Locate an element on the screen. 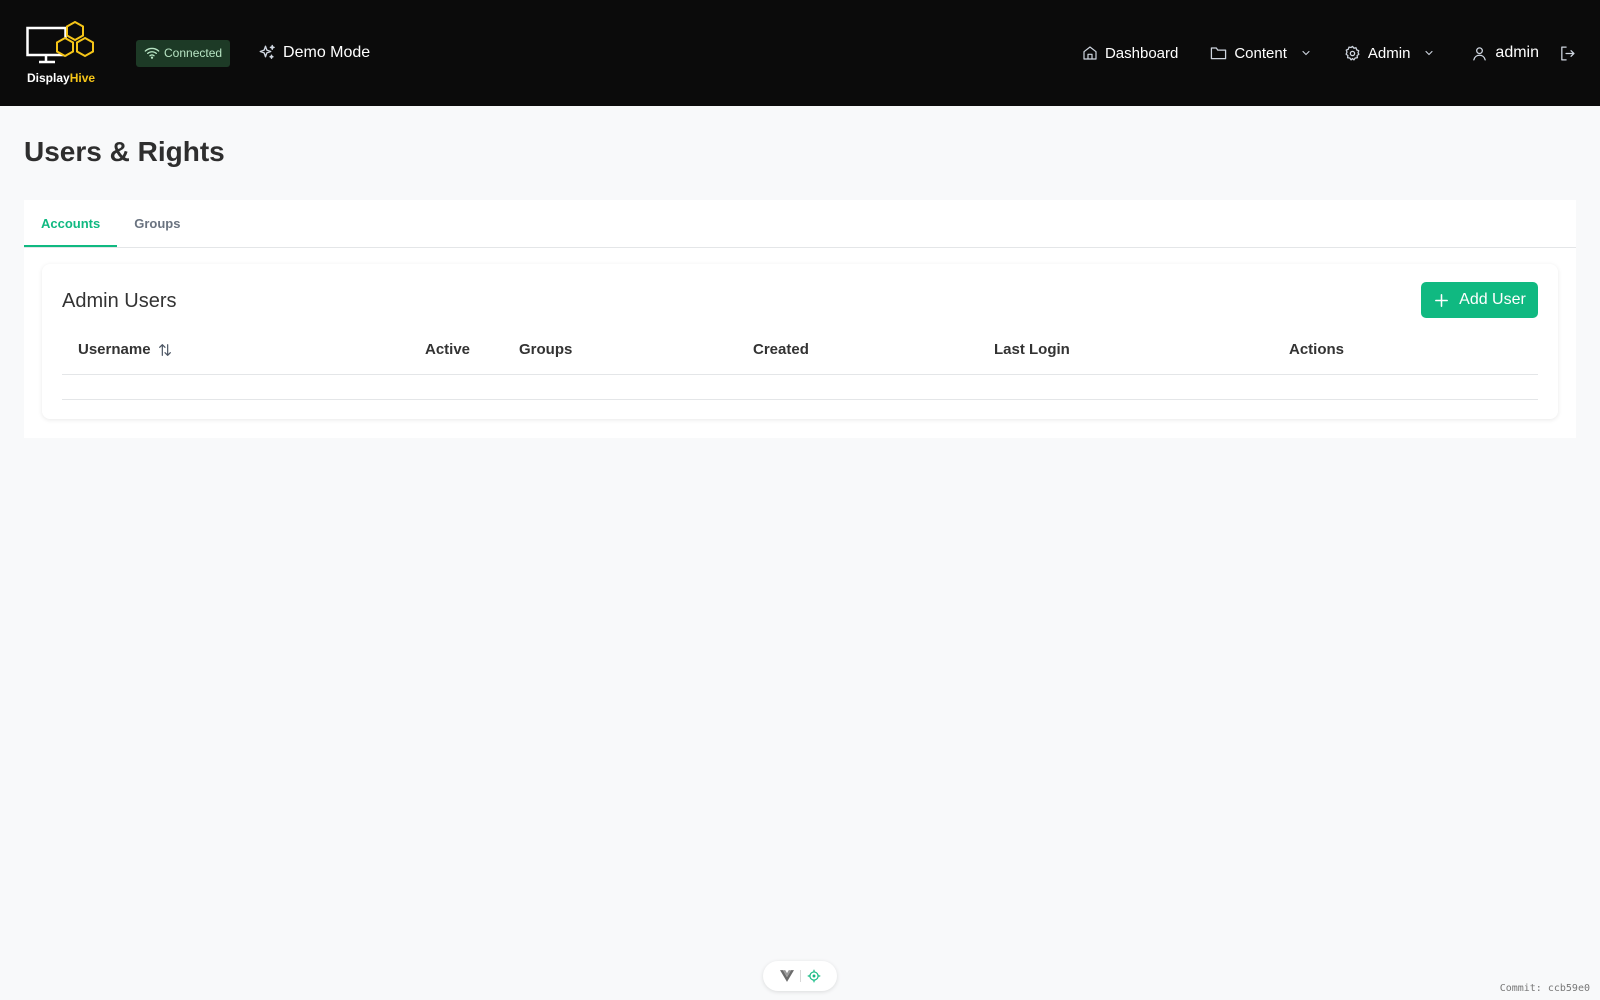 Image resolution: width=1600 pixels, height=1000 pixels. nav-content-label: Content is located at coordinates (1260, 53).